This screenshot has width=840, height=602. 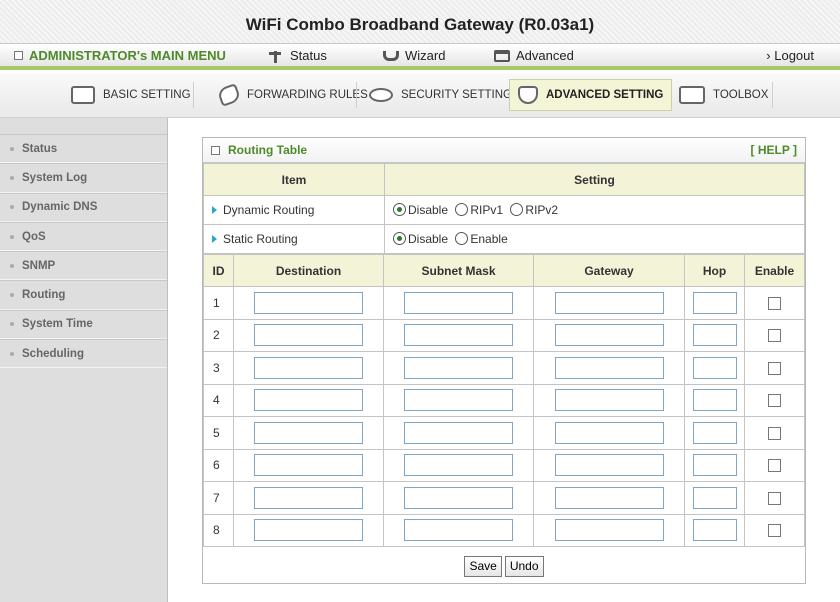 I want to click on static-enable-radio, so click(x=462, y=238).